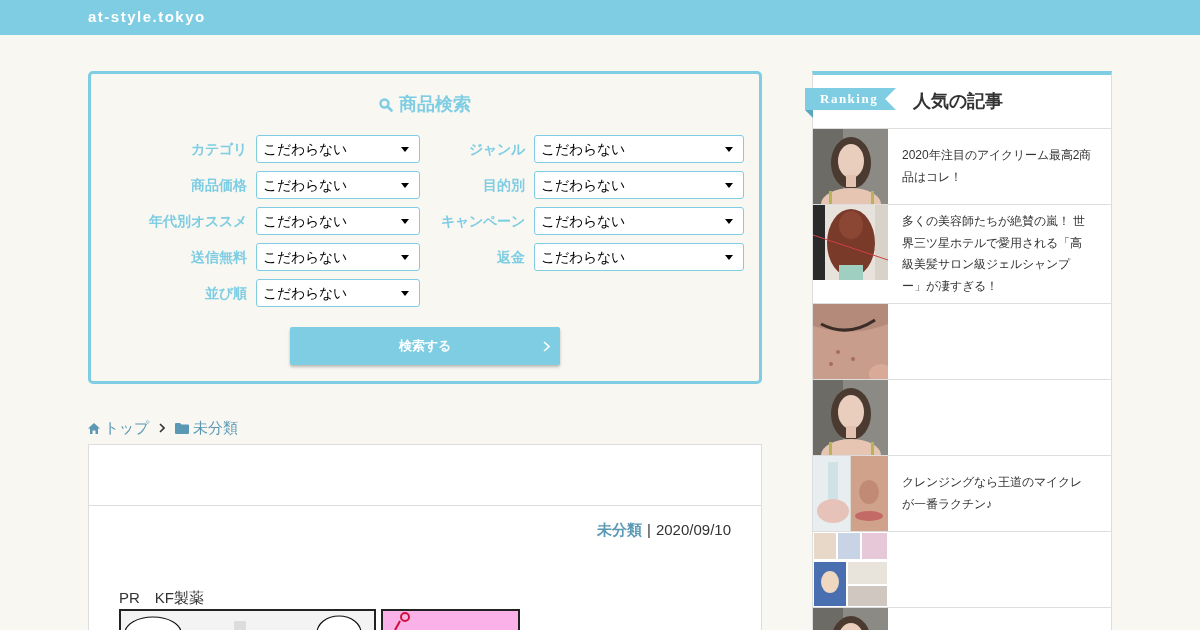 This screenshot has height=630, width=1200. I want to click on article-title: クレンジングなら王道のマイクレが一番ラクチン♪, so click(992, 493).